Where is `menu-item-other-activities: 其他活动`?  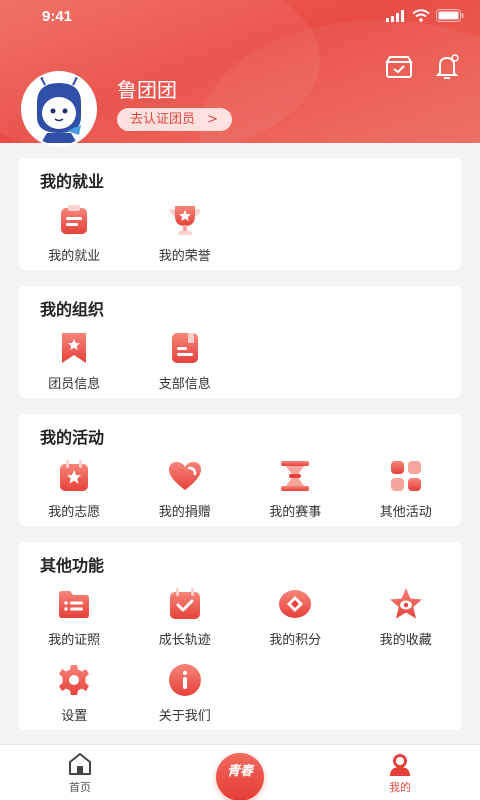
menu-item-other-activities: 其他活动 is located at coordinates (406, 494).